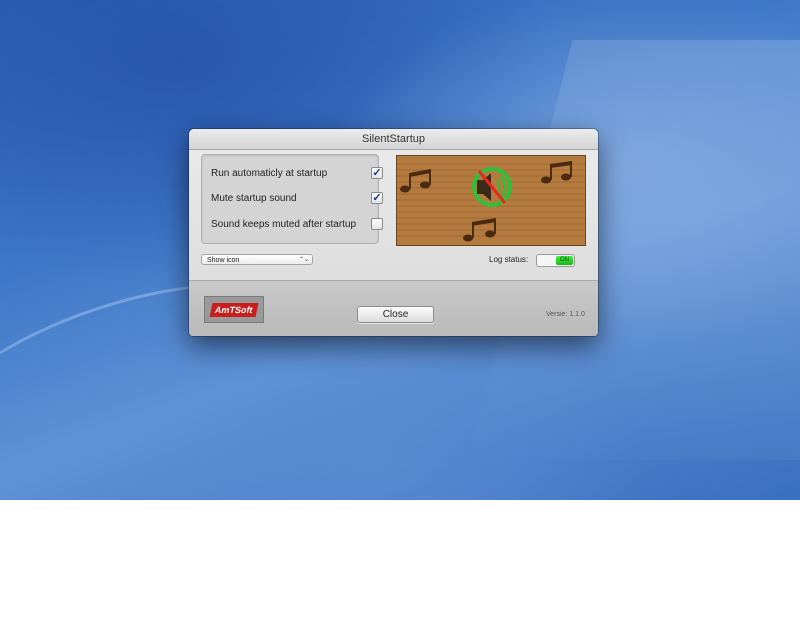 This screenshot has width=800, height=637. I want to click on run-at-startup-checkbox: ✓, so click(377, 173).